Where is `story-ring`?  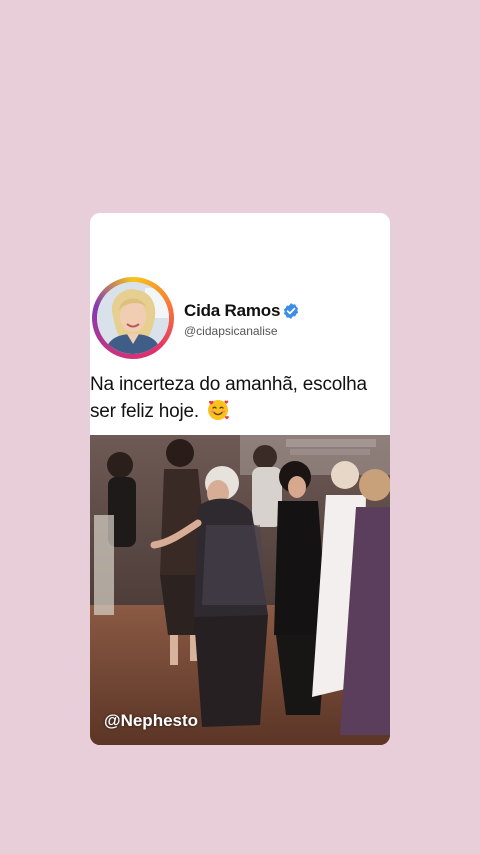 story-ring is located at coordinates (133, 318).